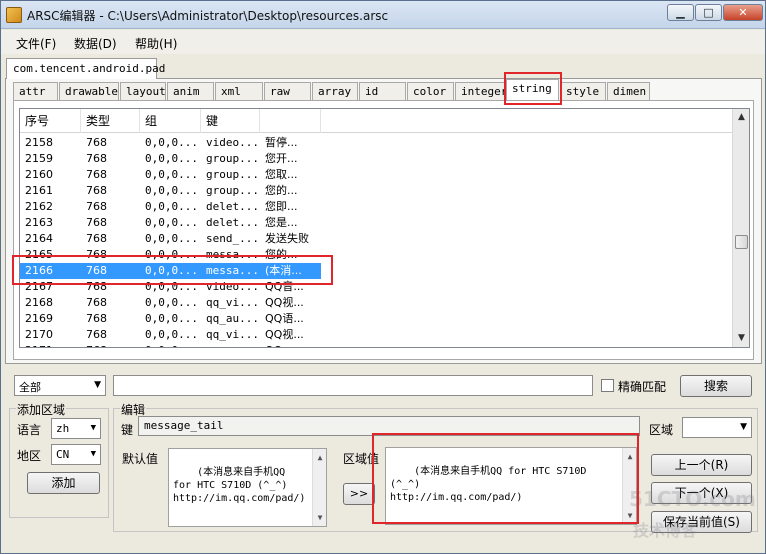 This screenshot has height=554, width=766. I want to click on tab-attr: attr, so click(35, 91).